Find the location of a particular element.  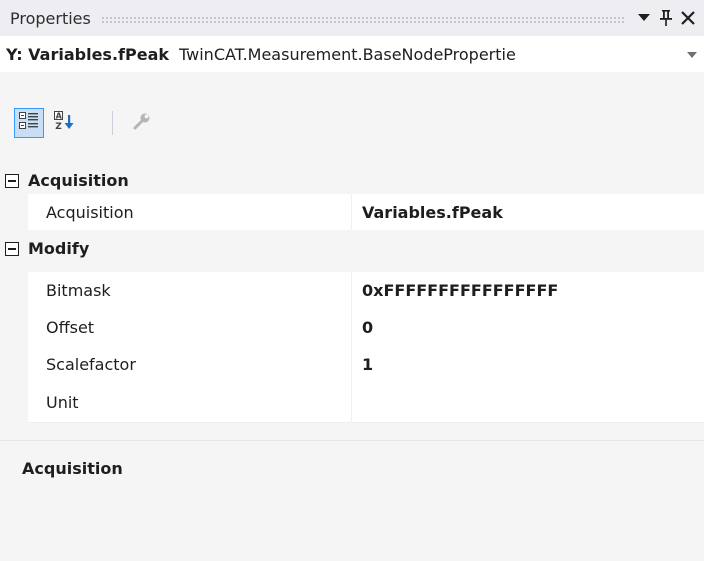

selected-object-name: Y: Variables.fPeak is located at coordinates (88, 54).